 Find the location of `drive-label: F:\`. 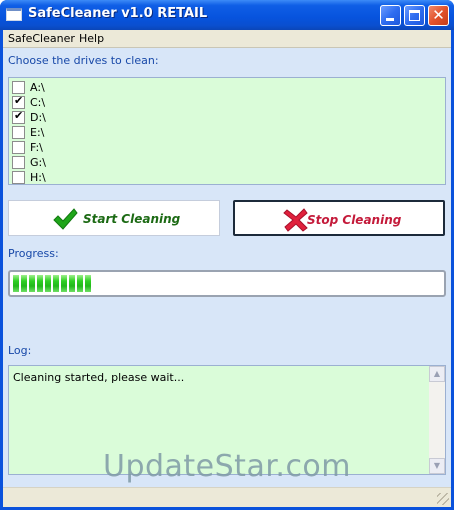

drive-label: F:\ is located at coordinates (36, 147).